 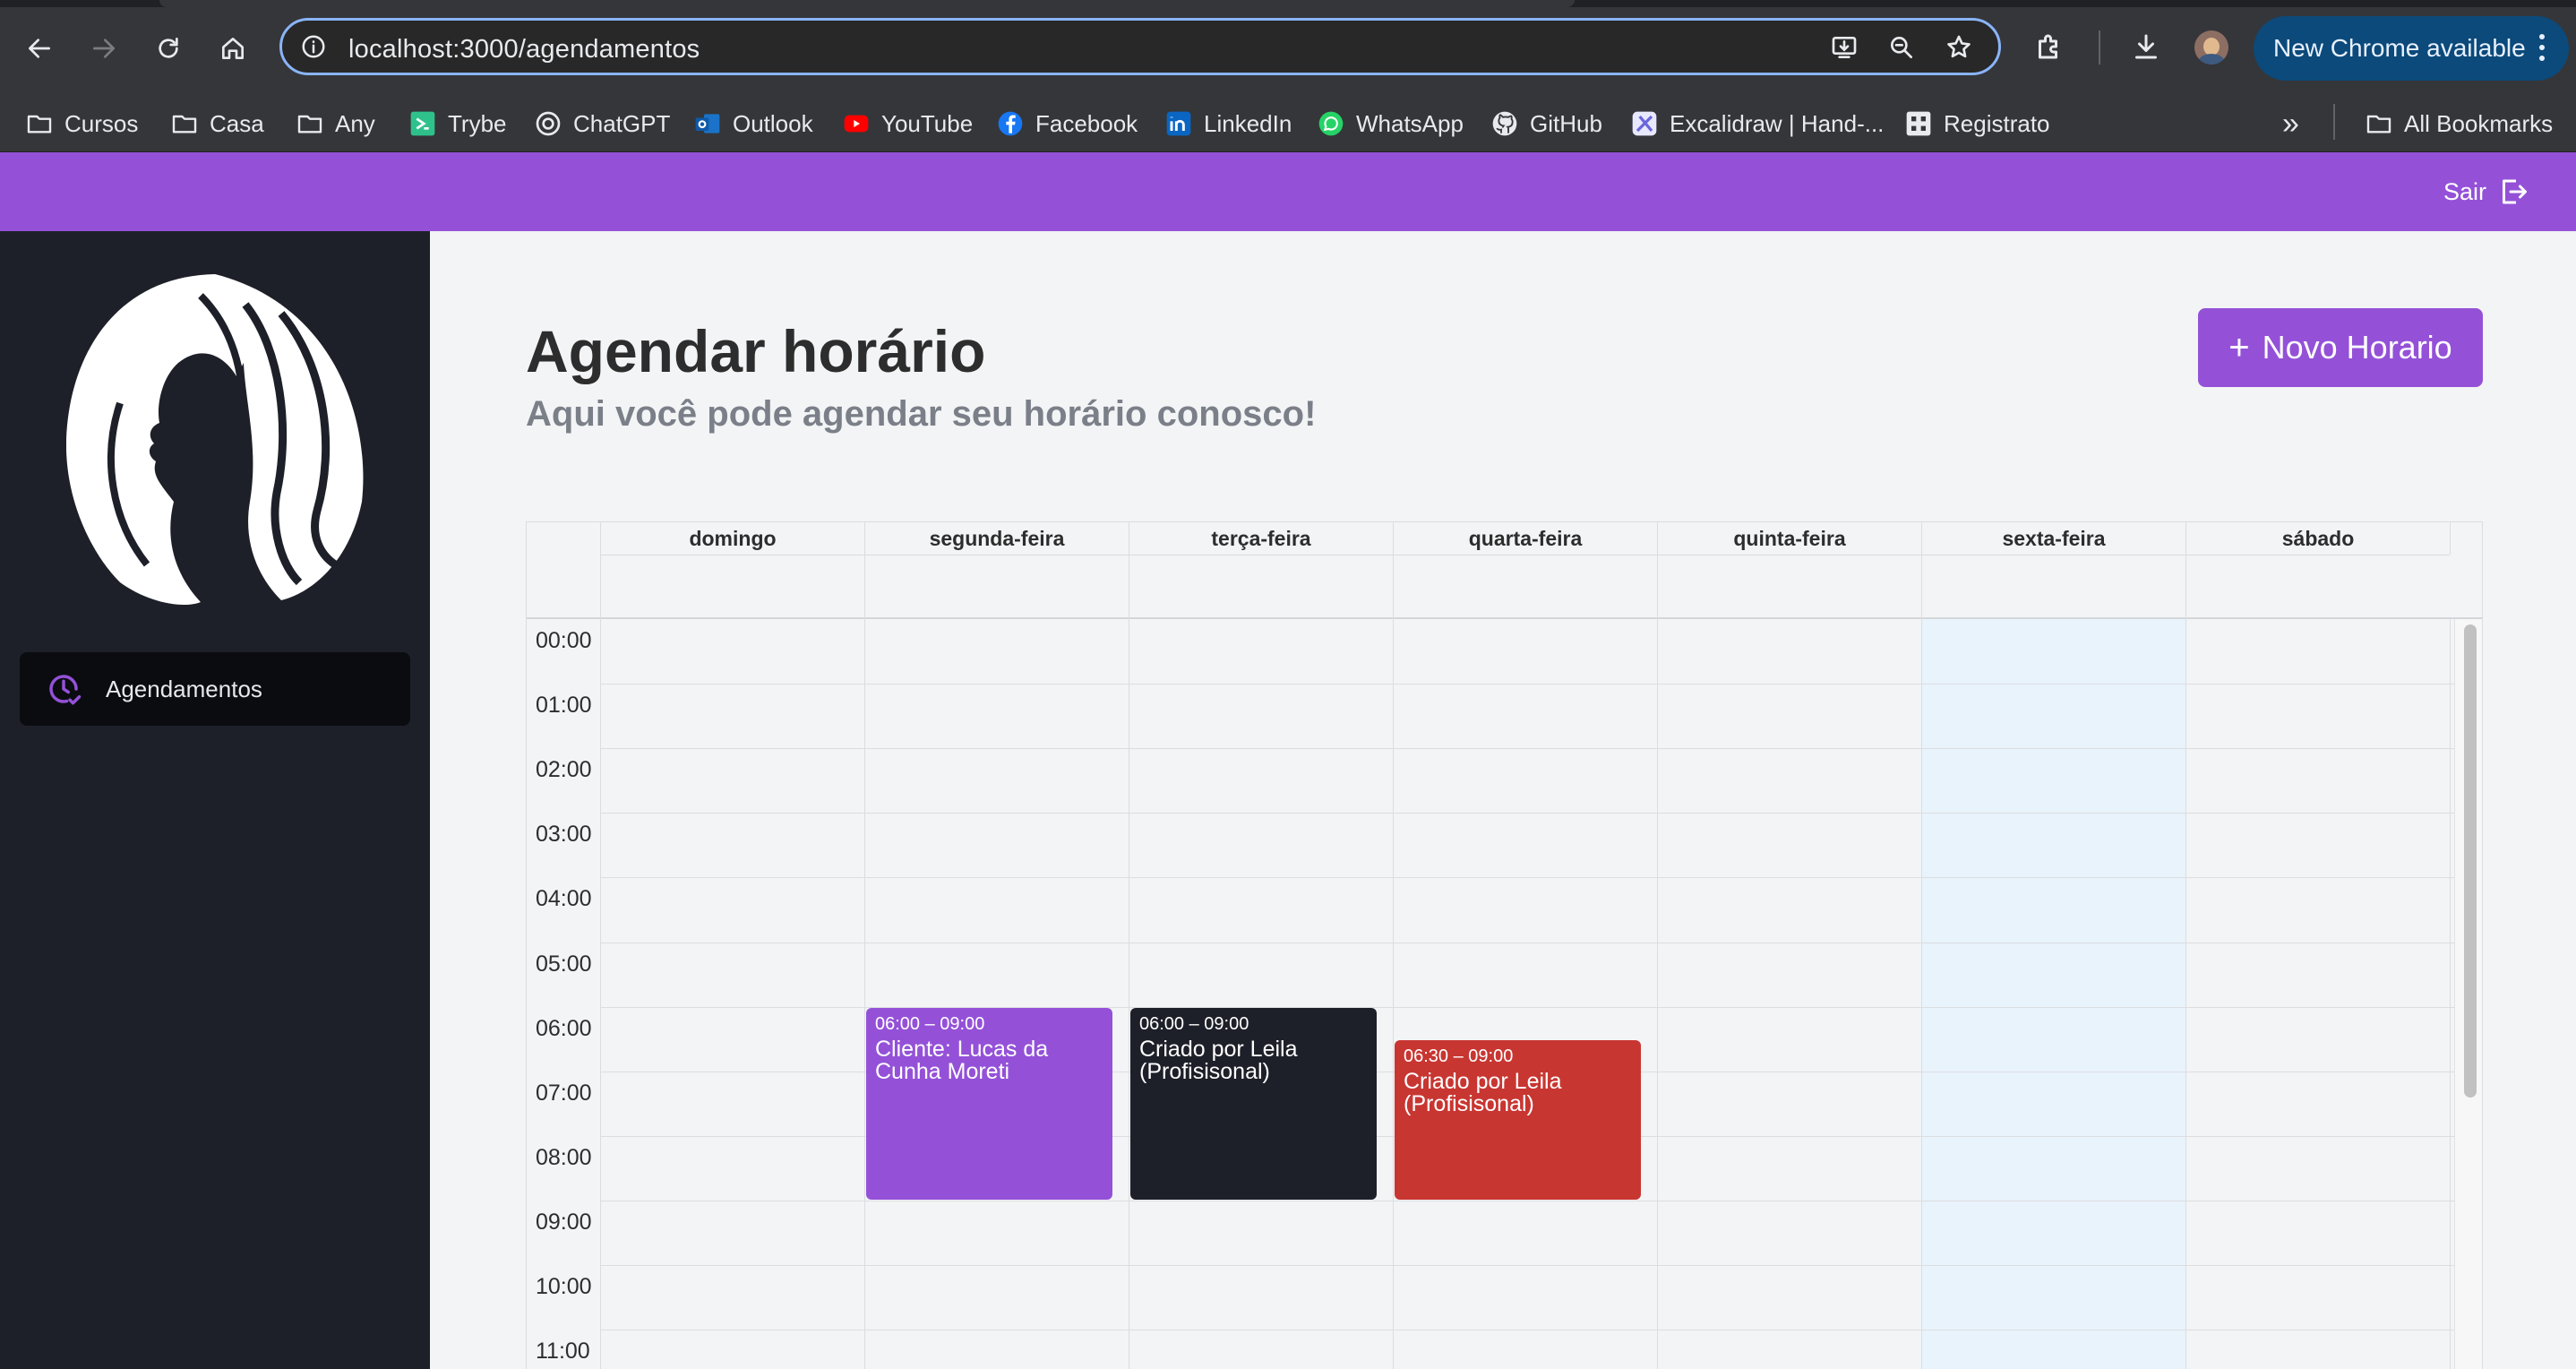 I want to click on event-time: 06:00 – 09:00, so click(x=1194, y=1024).